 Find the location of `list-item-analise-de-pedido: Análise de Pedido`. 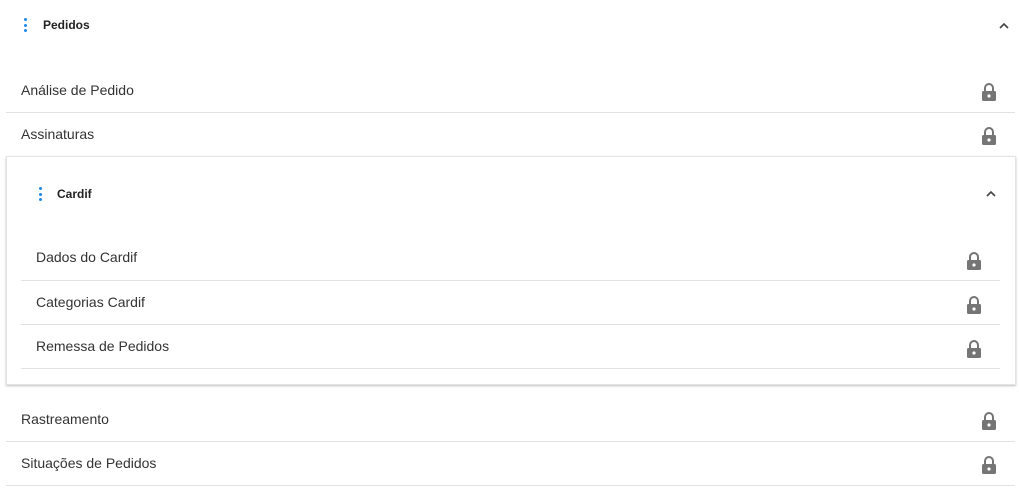

list-item-analise-de-pedido: Análise de Pedido is located at coordinates (510, 91).